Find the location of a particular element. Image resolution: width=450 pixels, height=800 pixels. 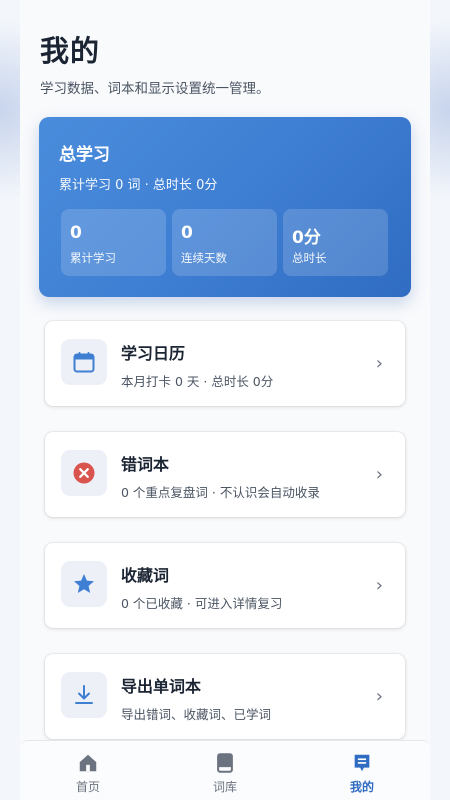

menu-item-title: 收藏词 is located at coordinates (145, 575).